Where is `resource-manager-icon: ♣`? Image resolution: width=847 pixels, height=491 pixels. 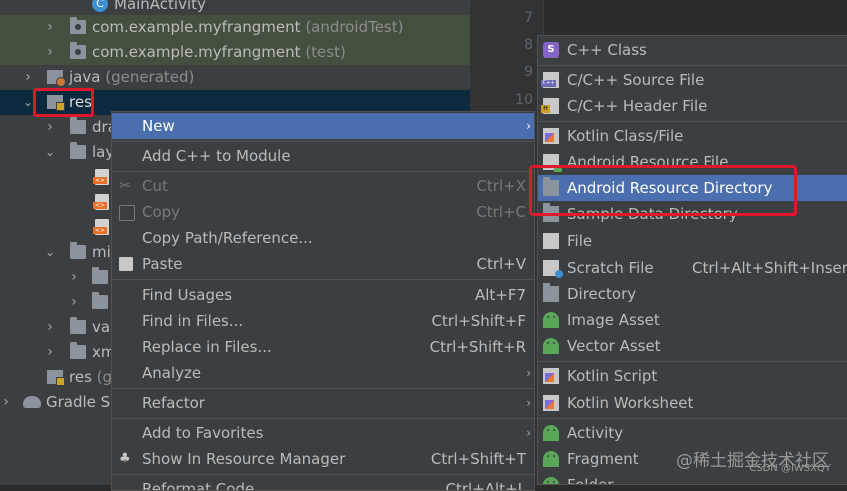 resource-manager-icon: ♣ is located at coordinates (125, 458).